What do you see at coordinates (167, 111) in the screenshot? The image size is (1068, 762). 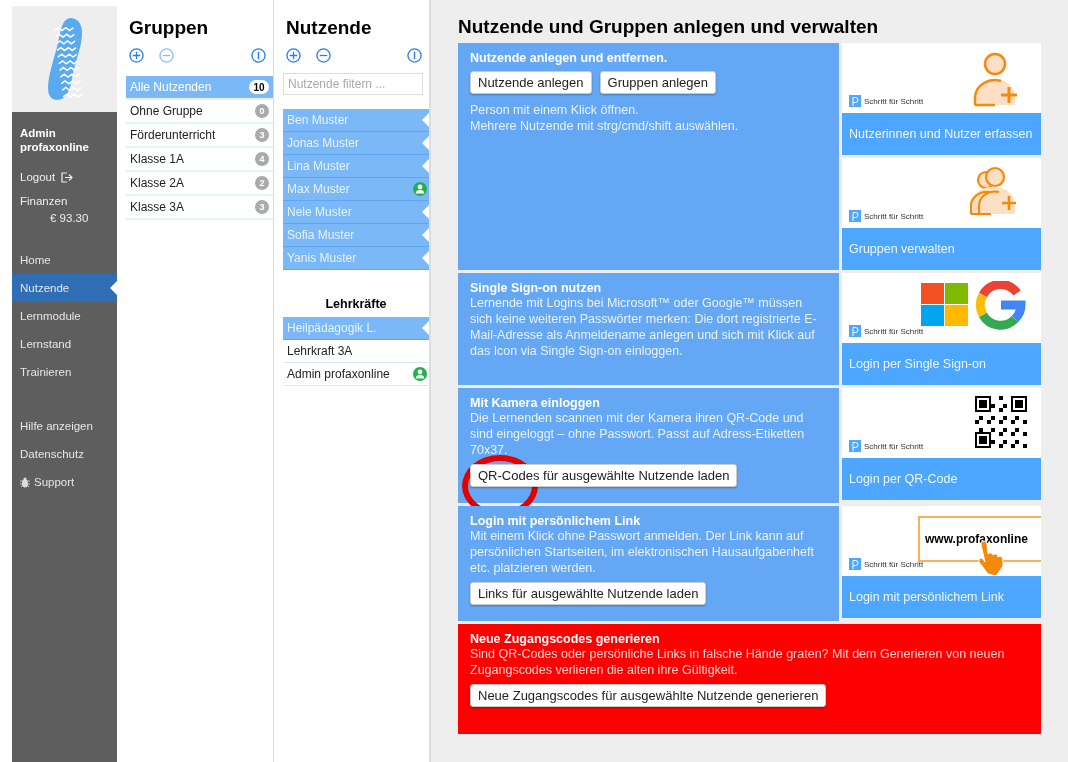 I see `group-name: Ohne Gruppe` at bounding box center [167, 111].